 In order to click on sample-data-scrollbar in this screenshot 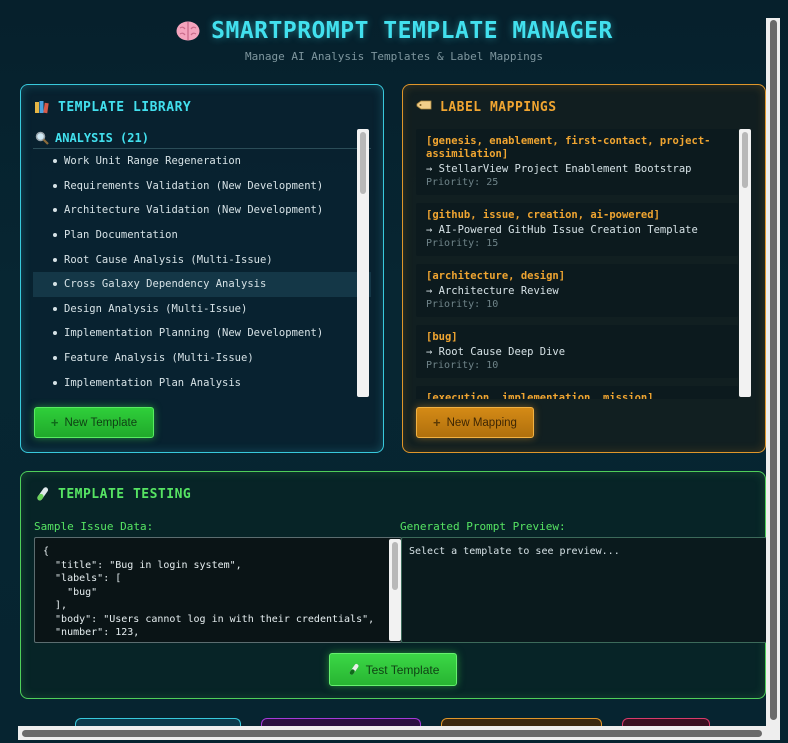, I will do `click(395, 590)`.